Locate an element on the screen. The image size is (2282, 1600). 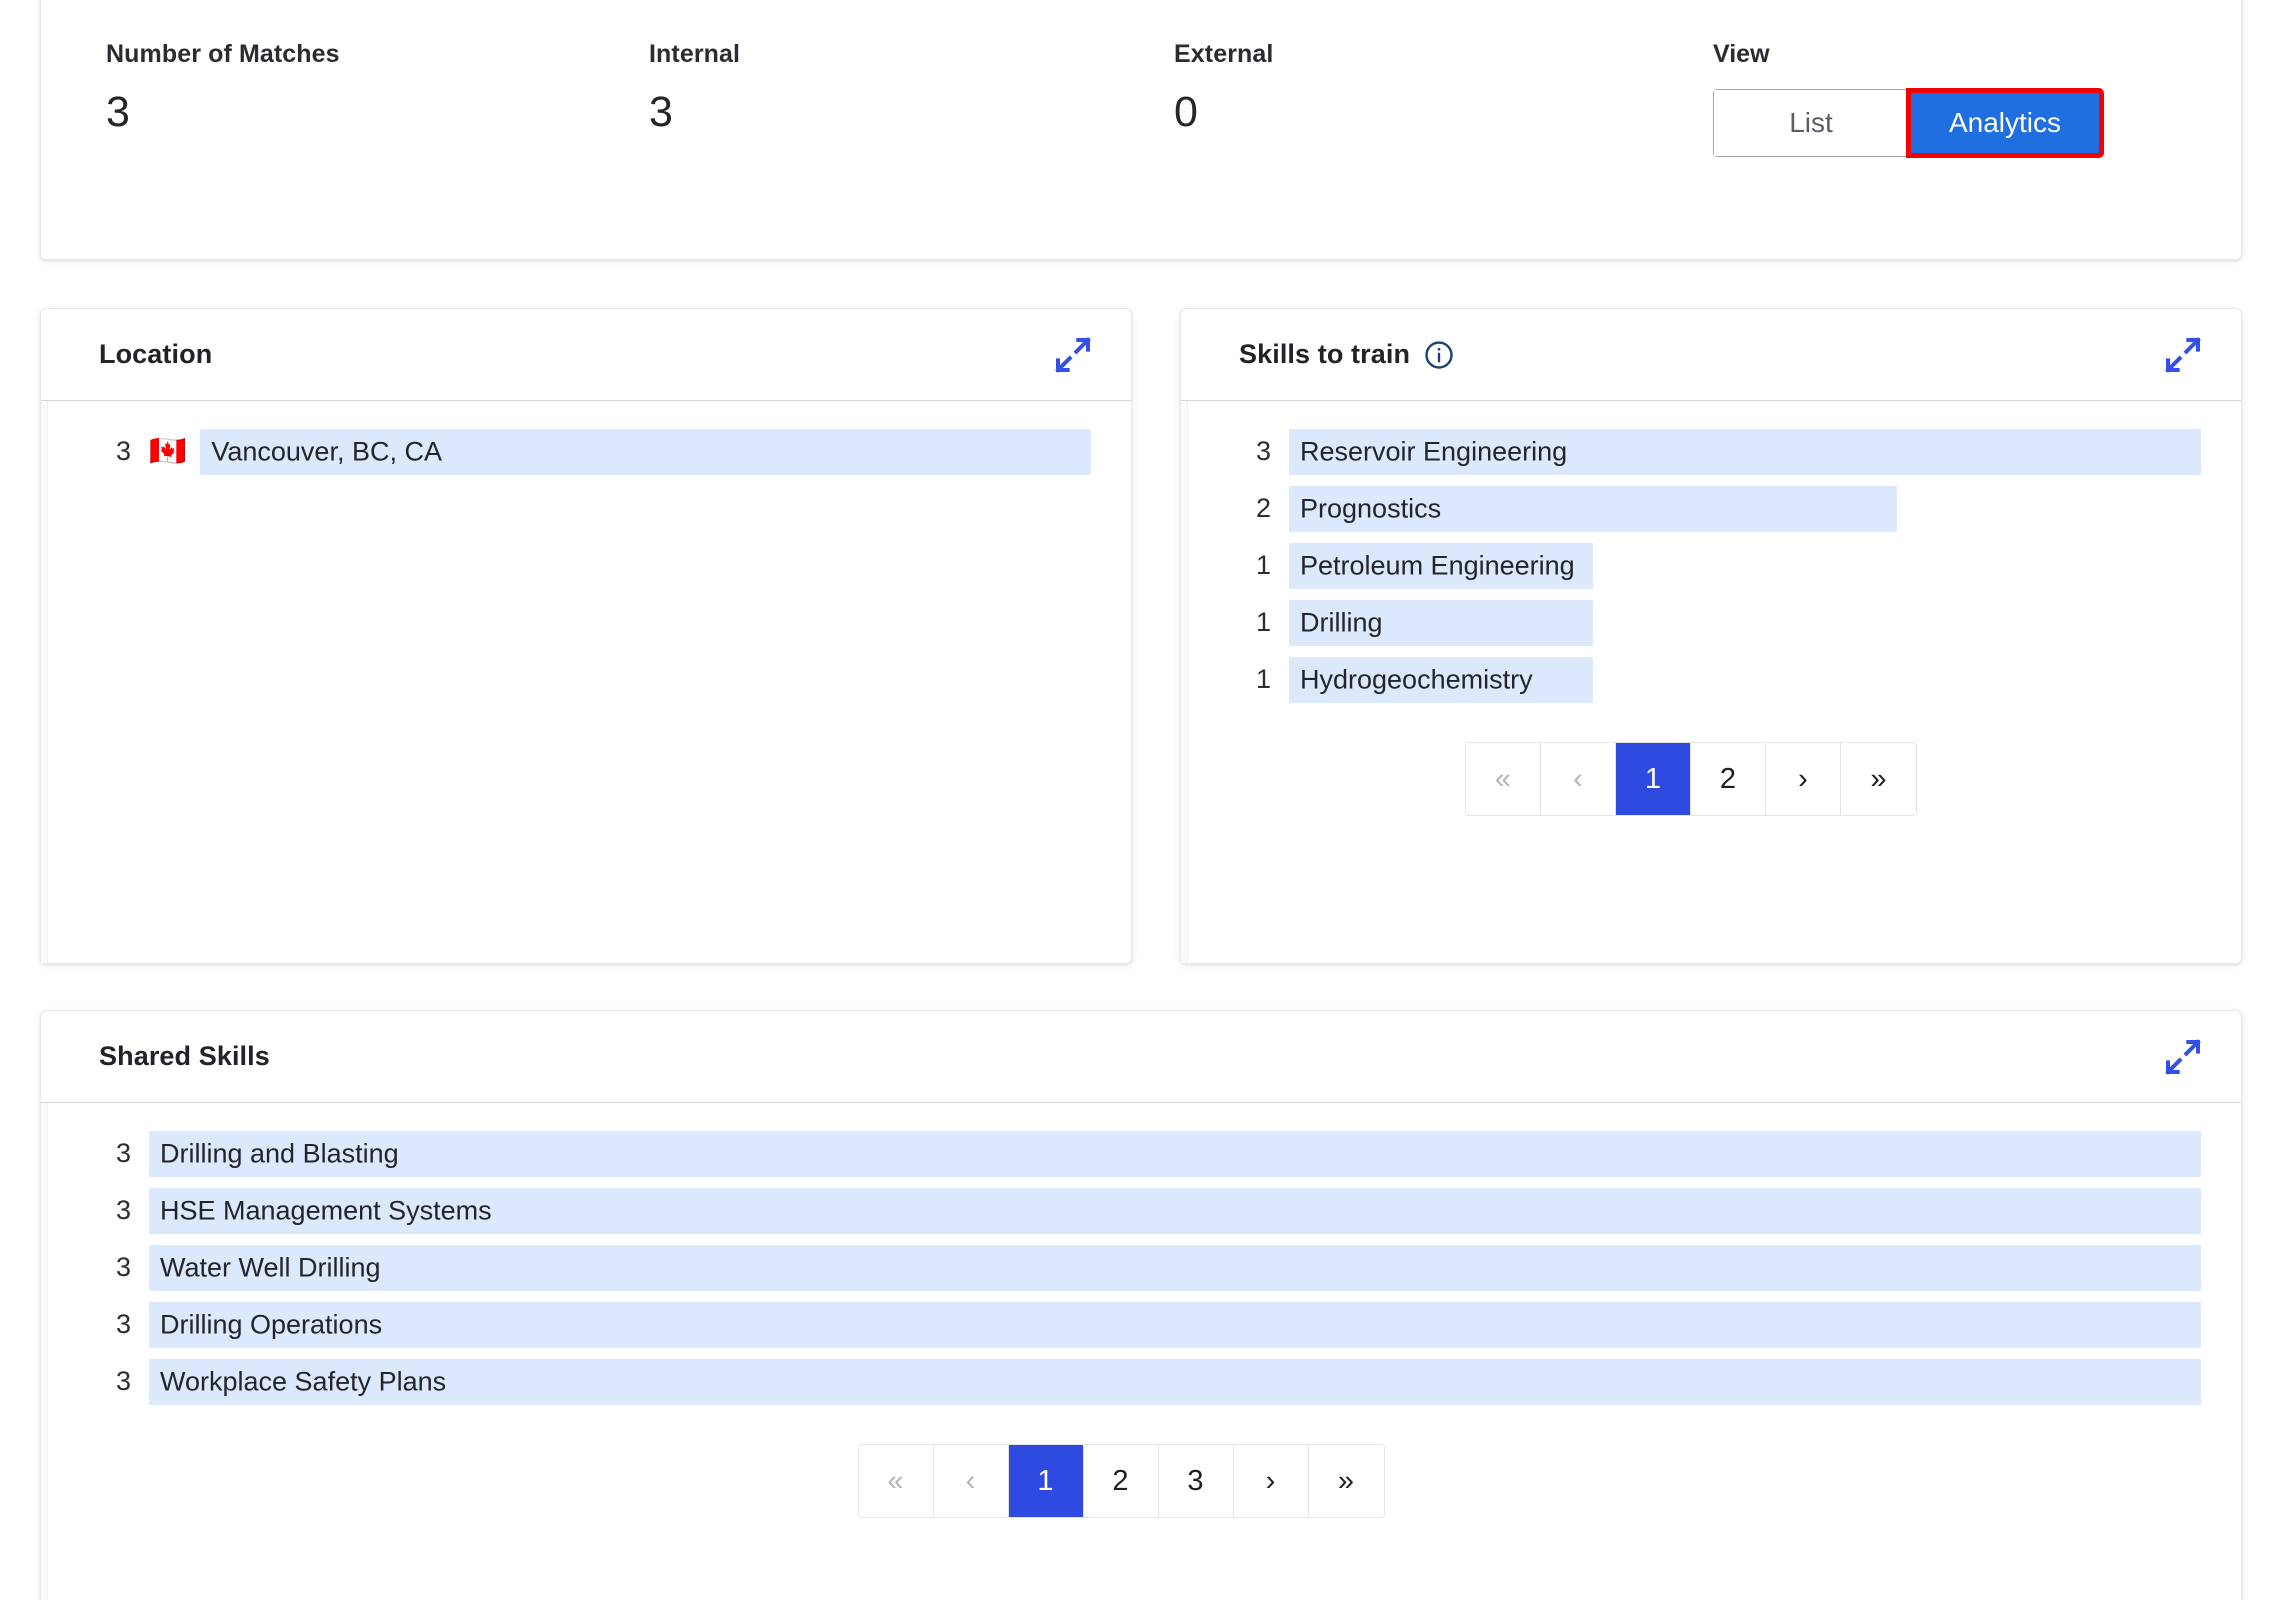
bar-label: Drilling and Blasting is located at coordinates (279, 1153).